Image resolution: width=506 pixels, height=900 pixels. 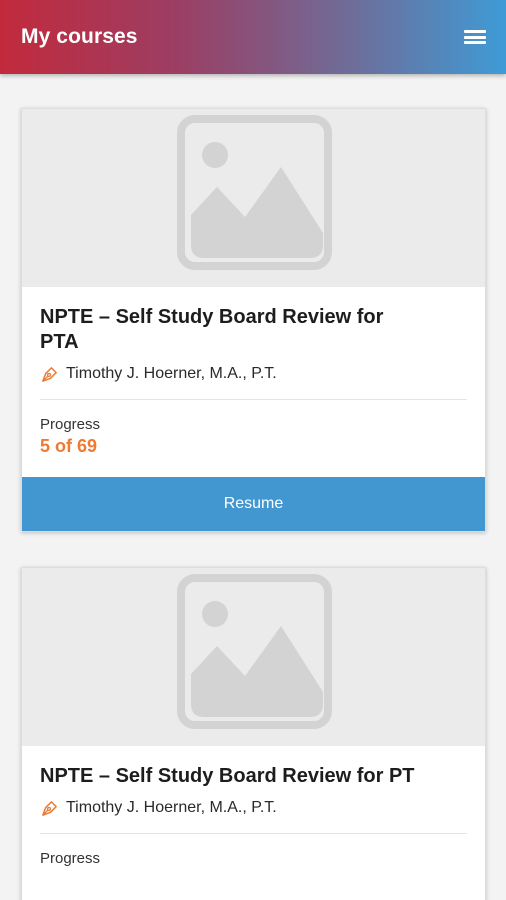 What do you see at coordinates (253, 504) in the screenshot?
I see `resume-button: Resume` at bounding box center [253, 504].